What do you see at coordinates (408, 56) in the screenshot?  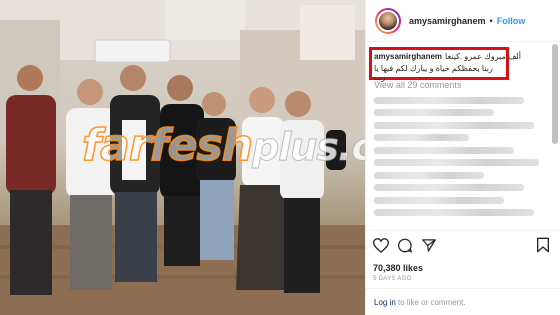 I see `caption-username: amysamirghanem` at bounding box center [408, 56].